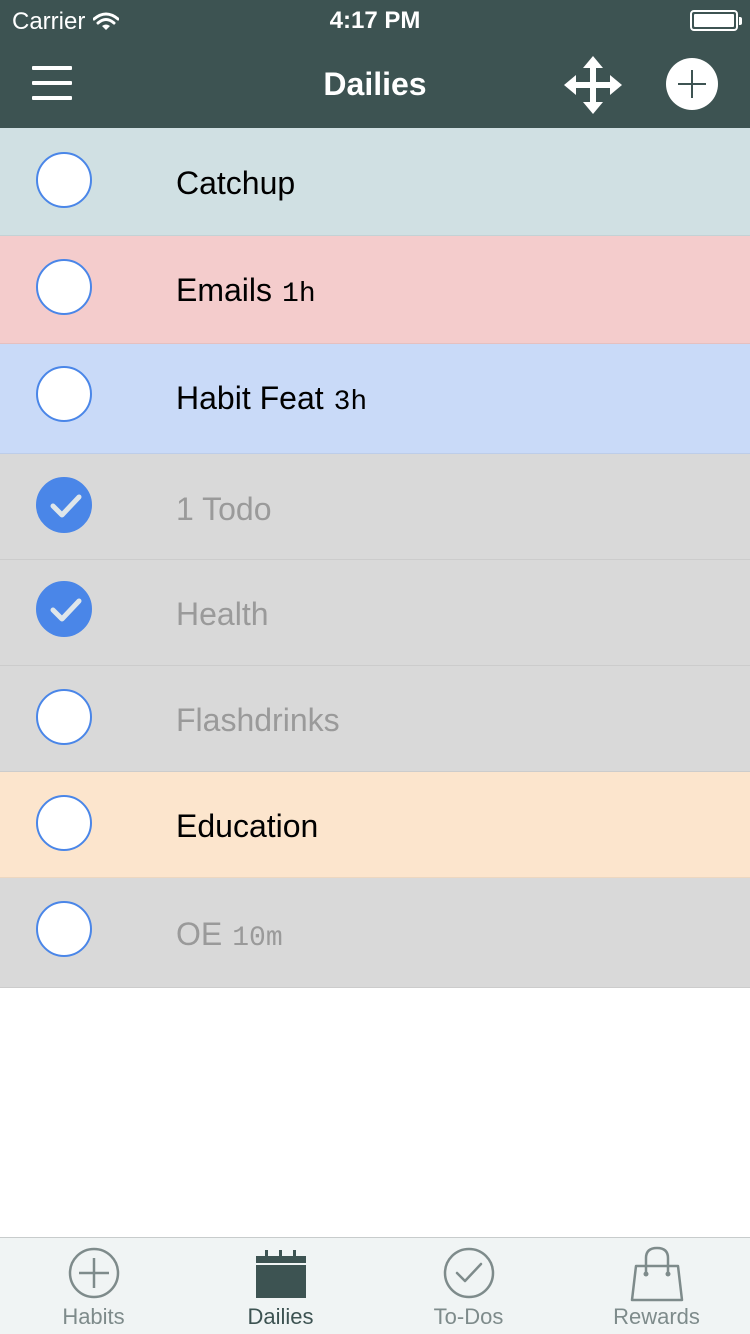  I want to click on daily-row: Catchup, so click(375, 182).